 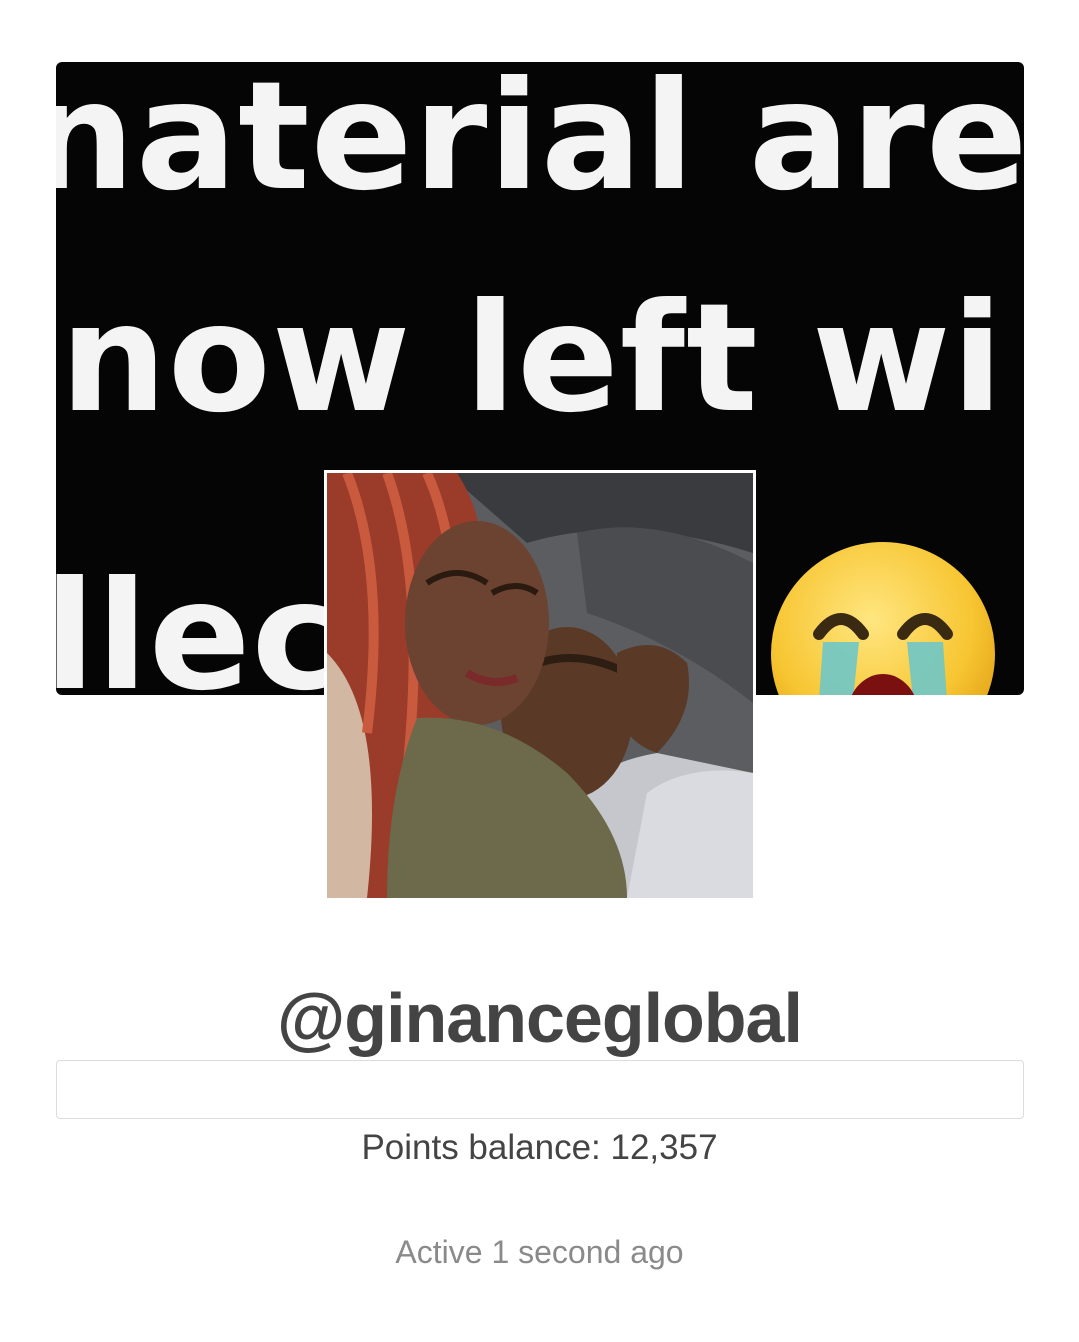 I want to click on points-balance: Points balance: 12,357, so click(x=539, y=1147).